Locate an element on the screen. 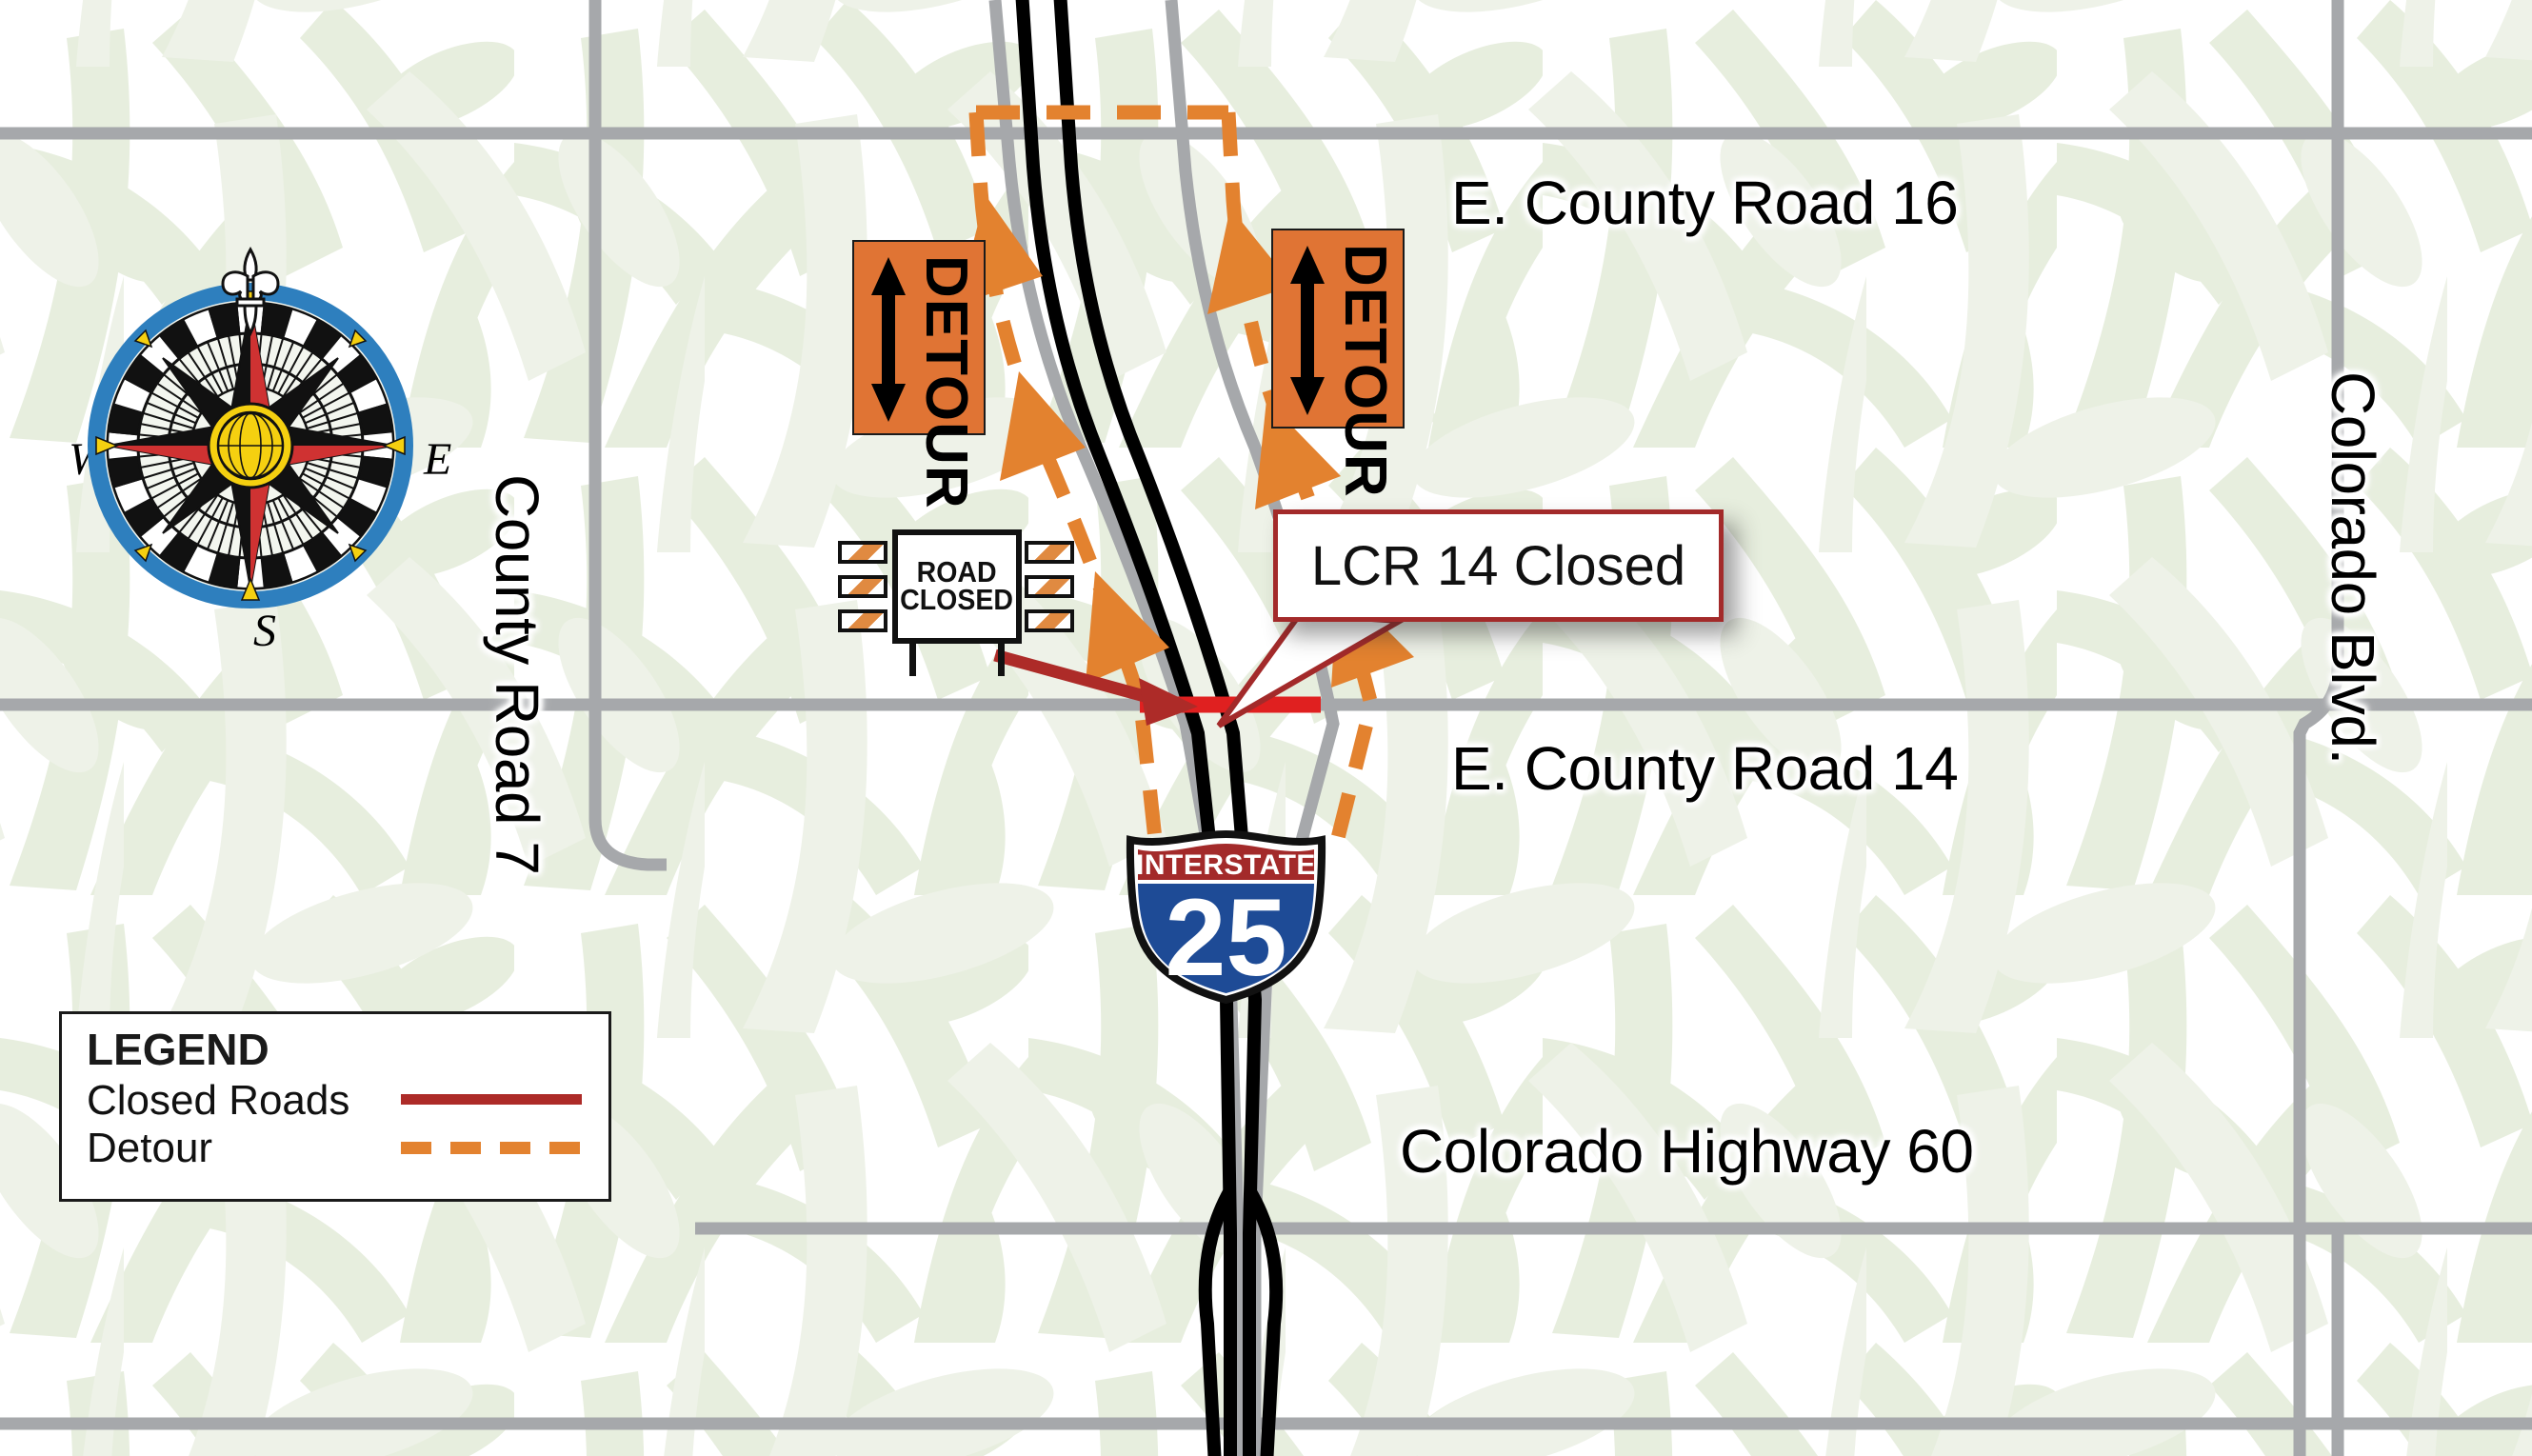 The width and height of the screenshot is (2532, 1456). detour-sign-right: DETOUR is located at coordinates (1338, 364).